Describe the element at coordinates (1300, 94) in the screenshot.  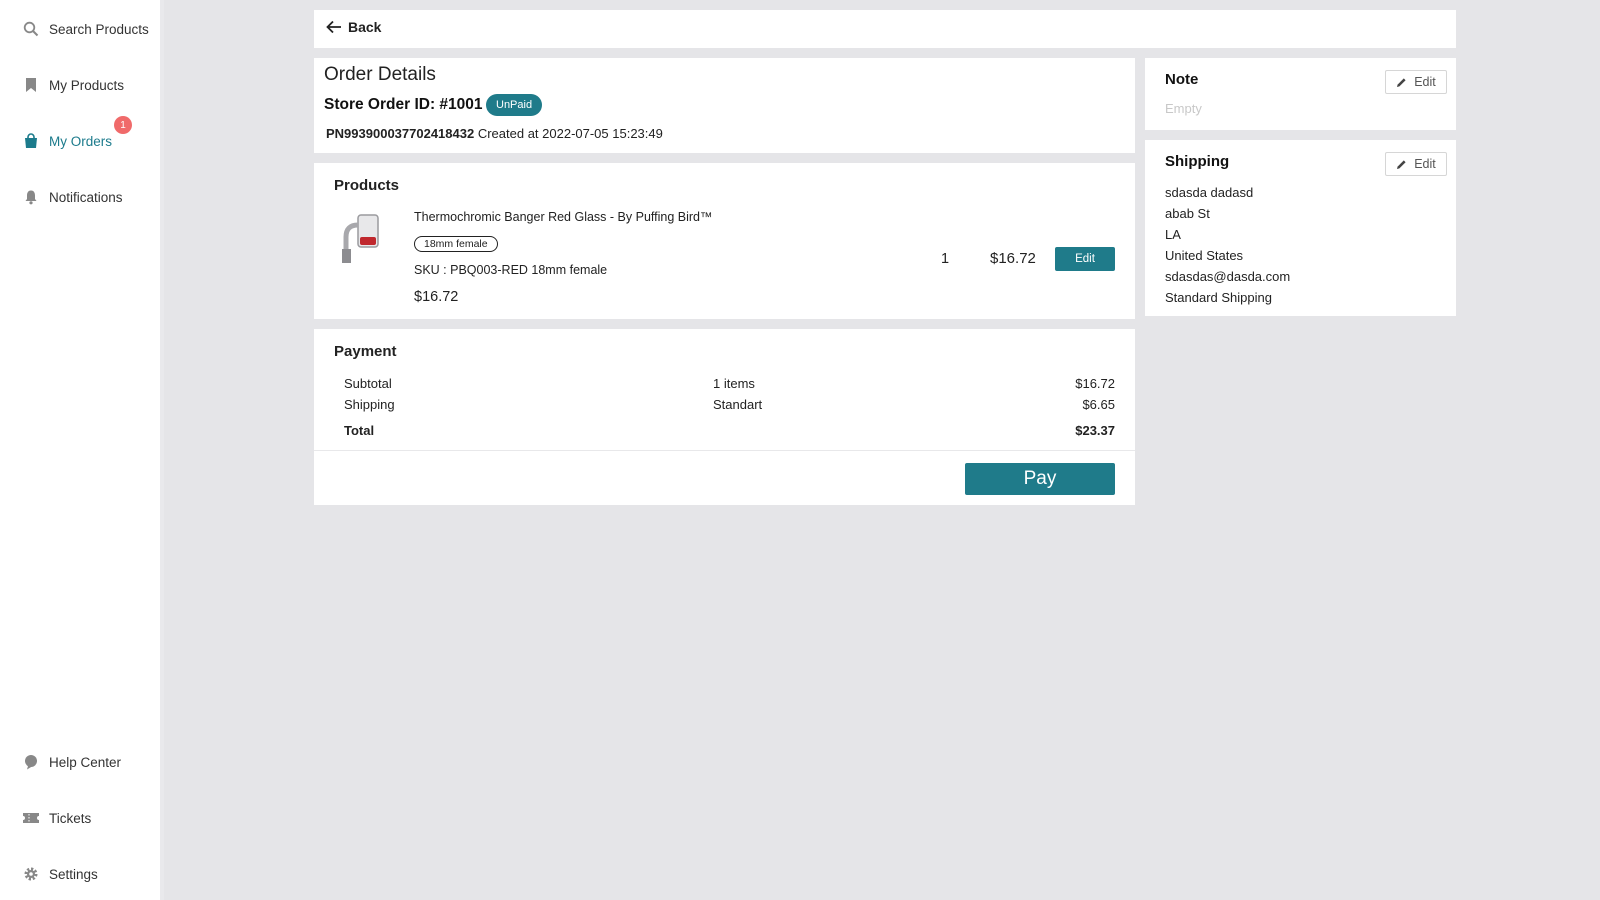
I see `note-card: Note Edit Empty` at that location.